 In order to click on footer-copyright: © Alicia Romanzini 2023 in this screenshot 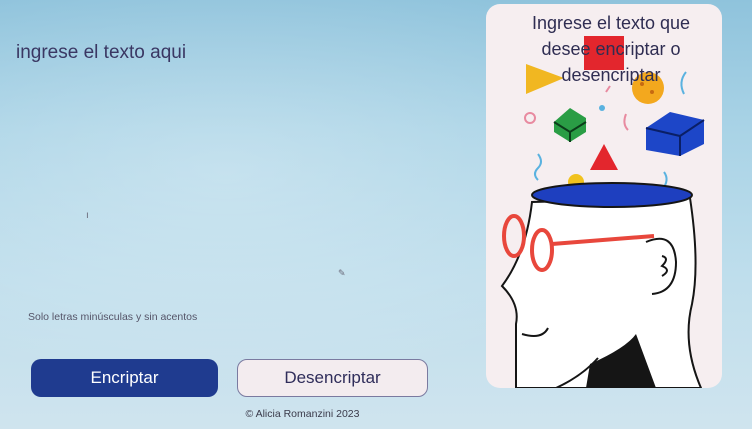, I will do `click(302, 414)`.